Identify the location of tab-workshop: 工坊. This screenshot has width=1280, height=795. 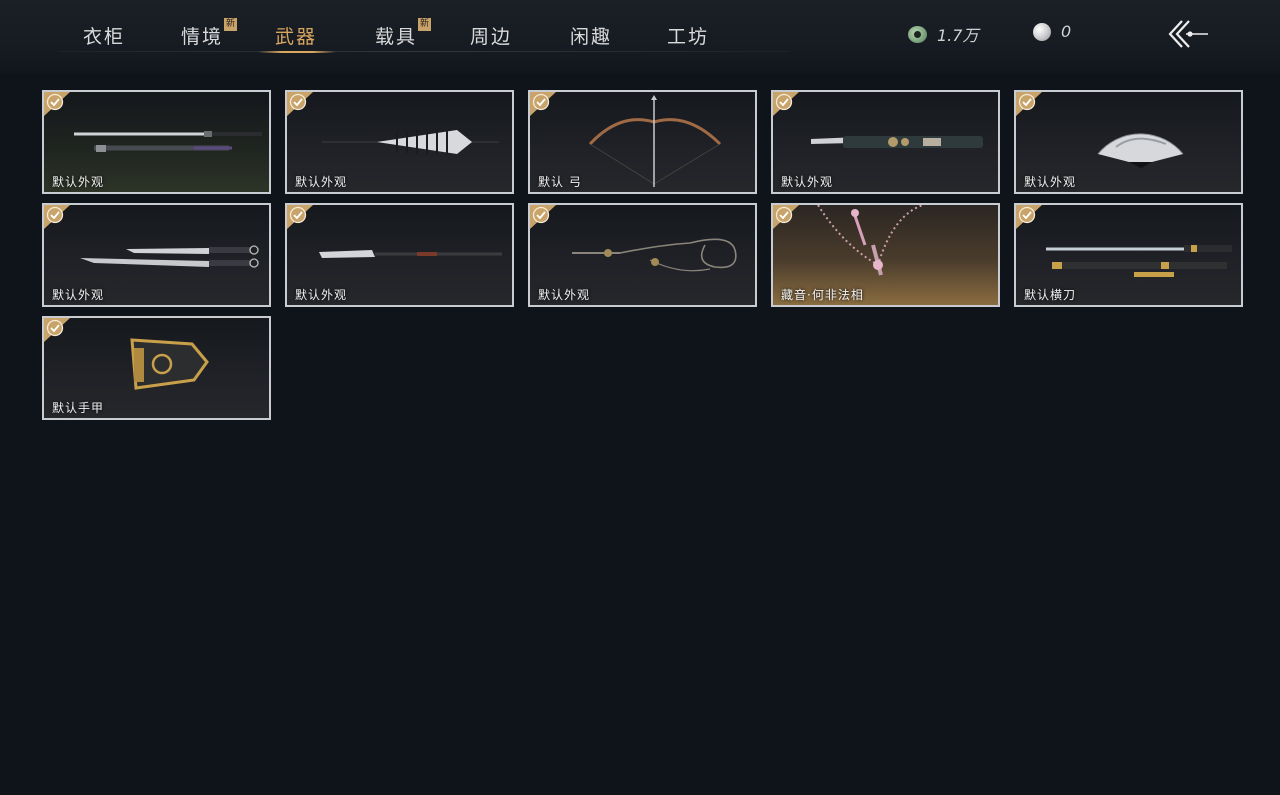
(688, 35).